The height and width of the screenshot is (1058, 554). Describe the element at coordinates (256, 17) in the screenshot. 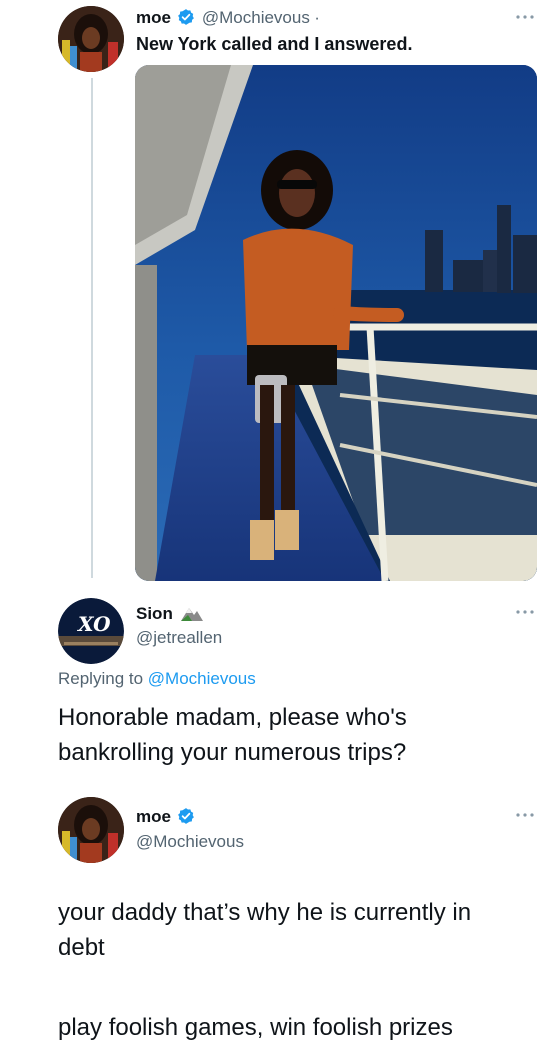

I see `author-handle: @Mochievous` at that location.